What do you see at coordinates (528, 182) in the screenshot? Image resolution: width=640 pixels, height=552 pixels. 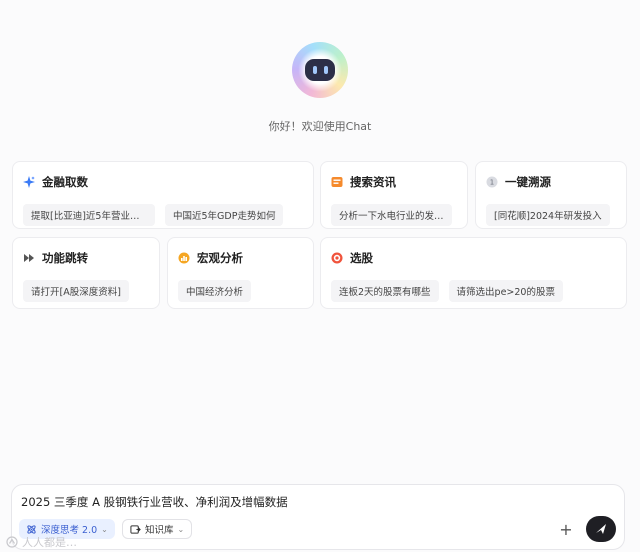 I see `card-title: 一键溯源` at bounding box center [528, 182].